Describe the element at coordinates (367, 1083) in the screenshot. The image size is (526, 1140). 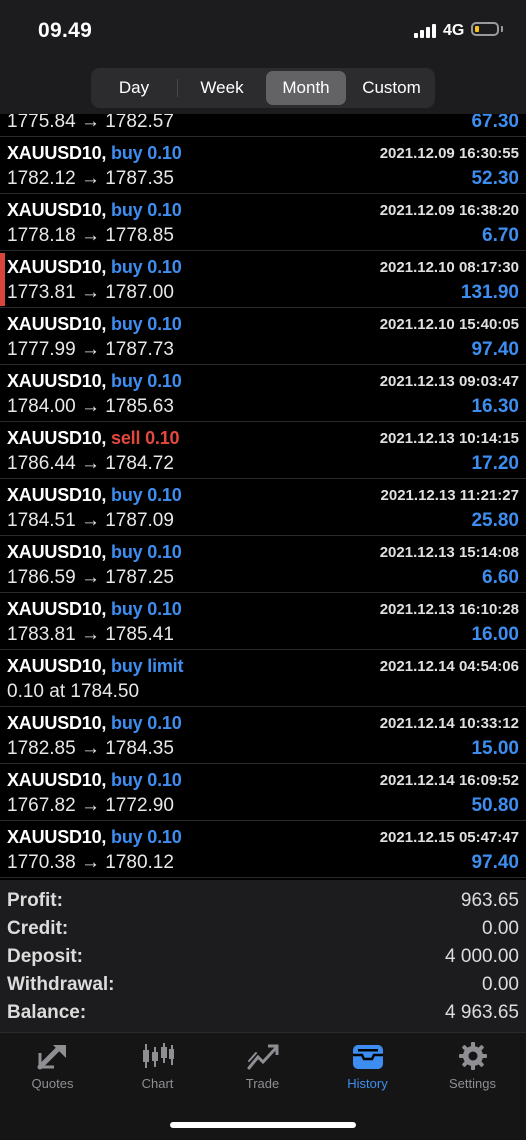
I see `tab-label: History` at that location.